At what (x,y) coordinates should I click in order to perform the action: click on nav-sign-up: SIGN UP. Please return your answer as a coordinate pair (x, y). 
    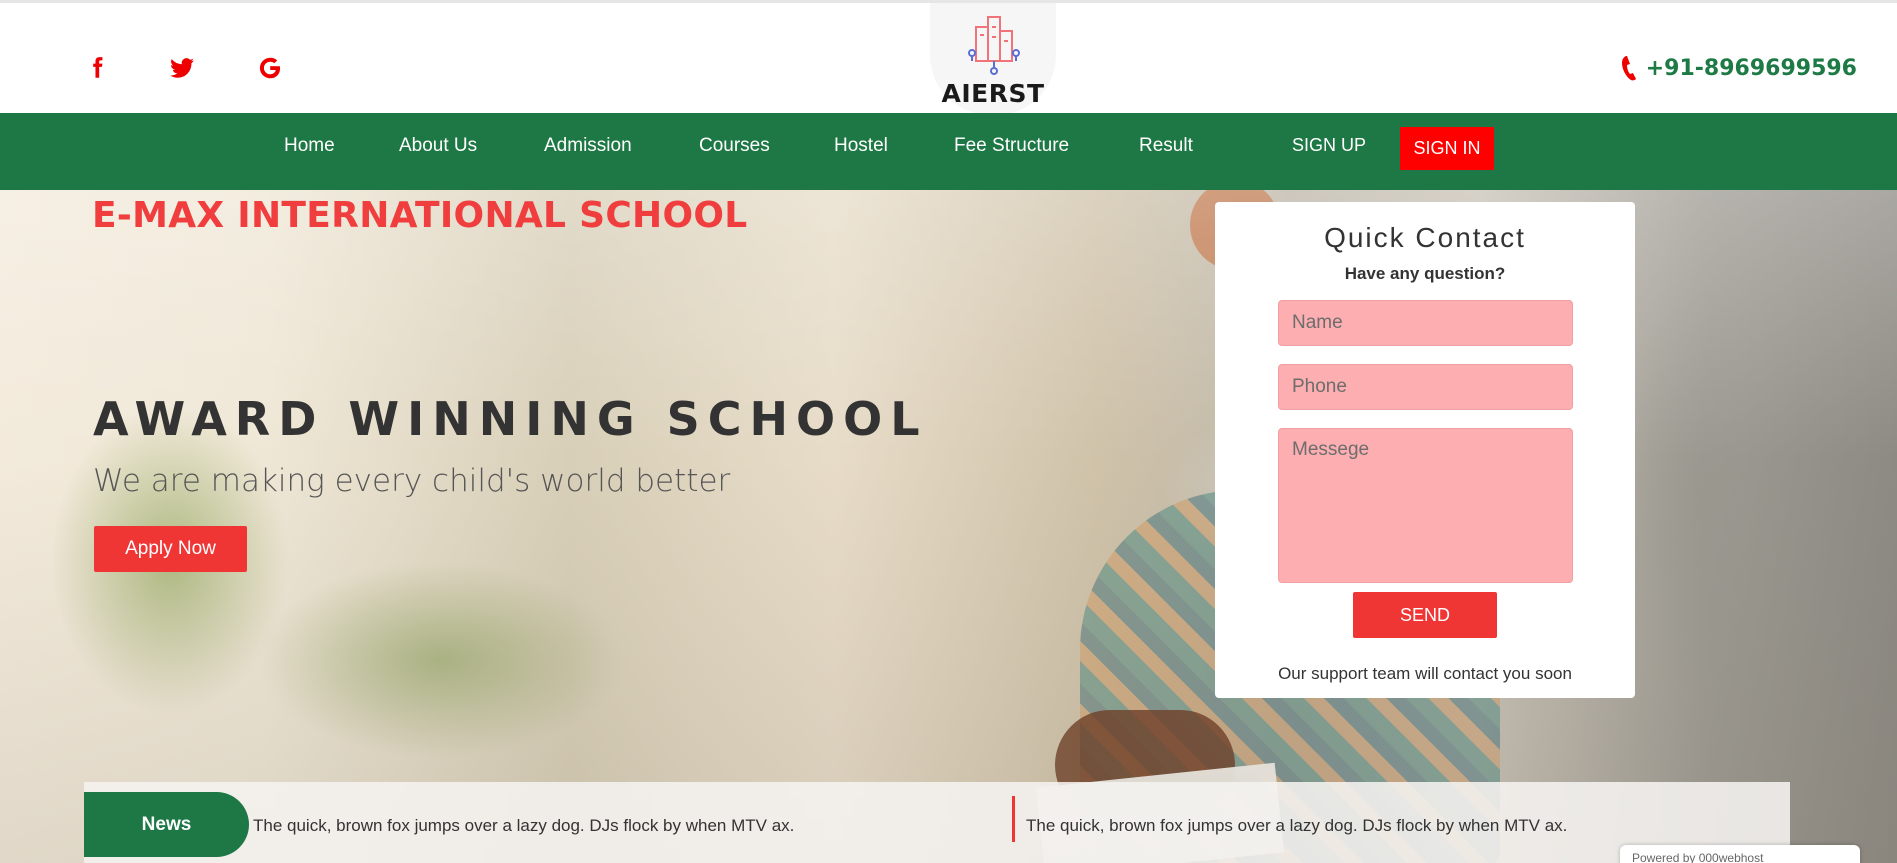
    Looking at the image, I should click on (1329, 145).